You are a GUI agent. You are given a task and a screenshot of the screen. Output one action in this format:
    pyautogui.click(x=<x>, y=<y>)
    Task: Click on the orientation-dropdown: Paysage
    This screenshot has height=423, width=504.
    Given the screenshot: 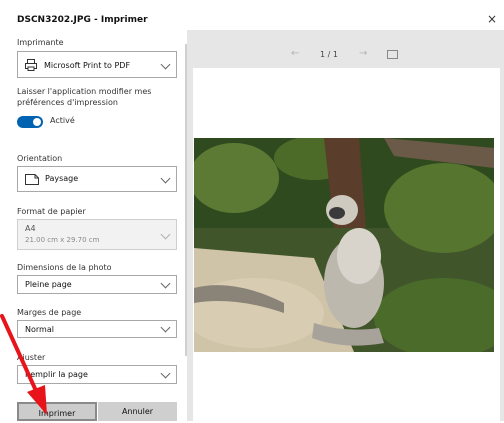 What is the action you would take?
    pyautogui.click(x=97, y=179)
    